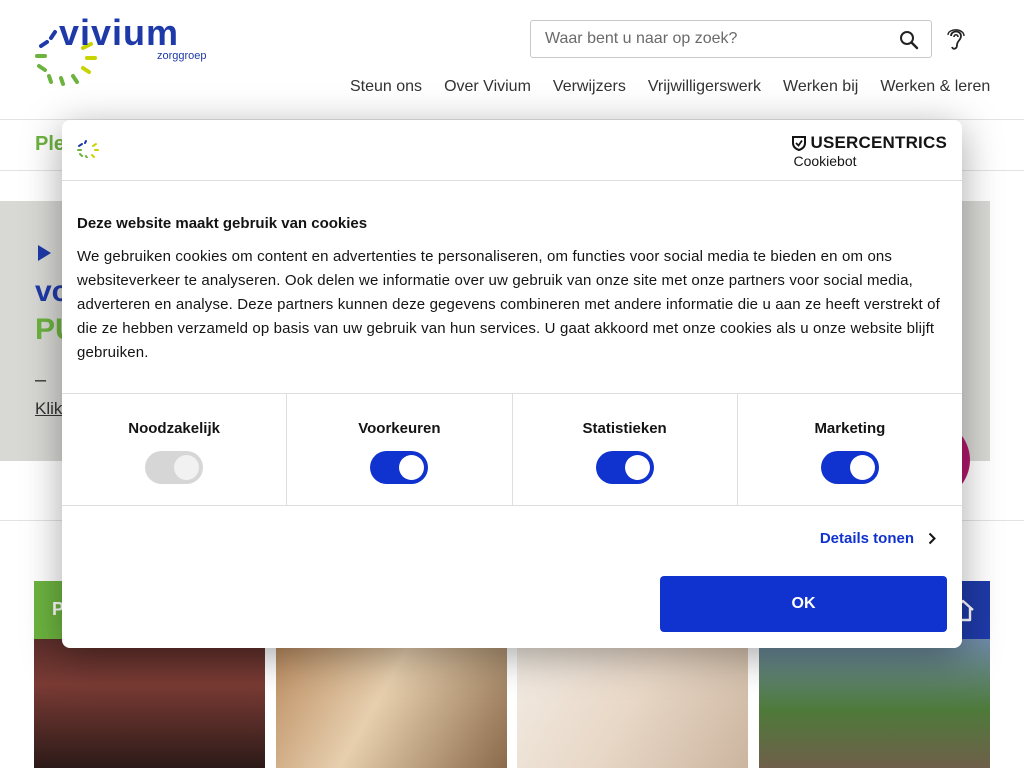 This screenshot has width=1024, height=768. I want to click on cookie-dialog-title: Deze website maakt gebruik van cookies, so click(222, 223).